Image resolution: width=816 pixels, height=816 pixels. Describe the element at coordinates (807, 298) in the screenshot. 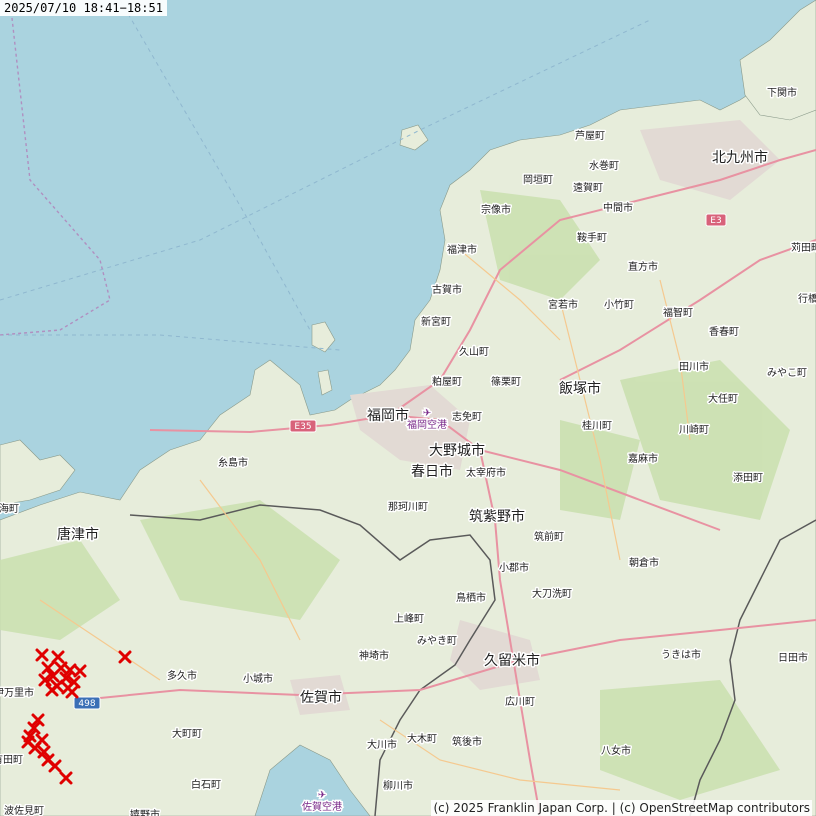

I see `city-label: 行橋` at that location.